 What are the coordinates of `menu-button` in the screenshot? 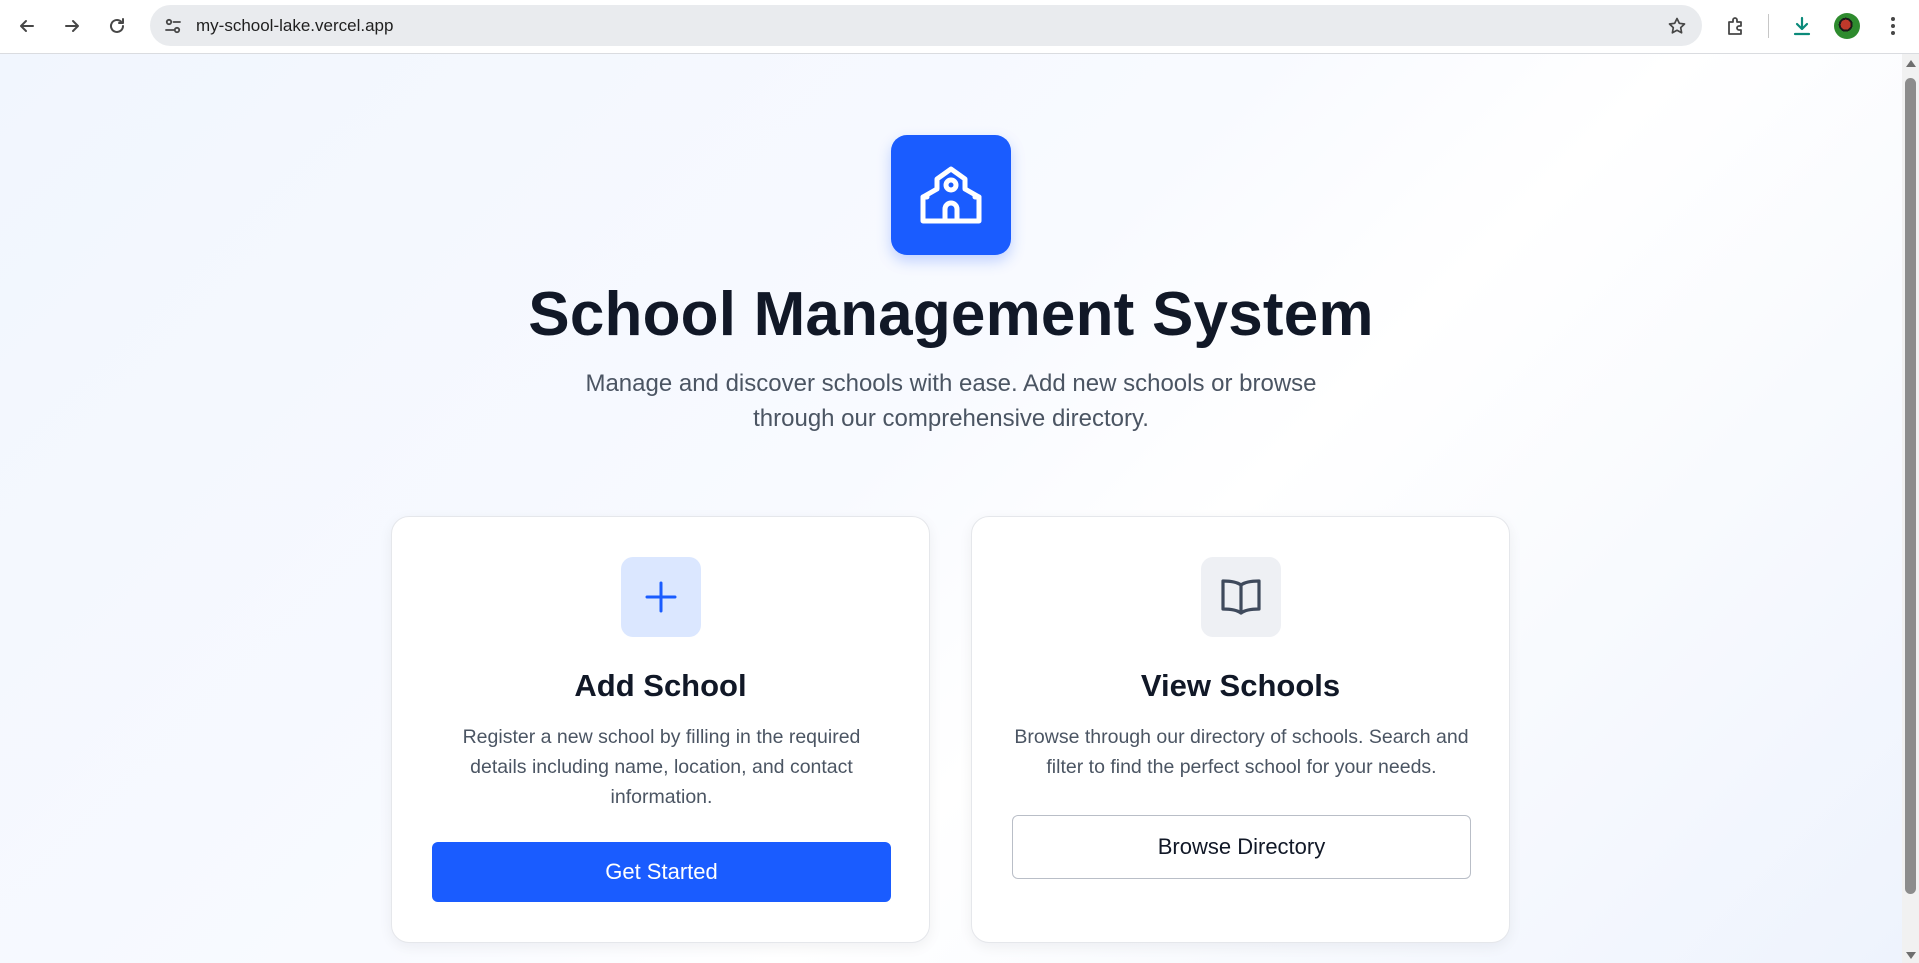 It's located at (1893, 26).